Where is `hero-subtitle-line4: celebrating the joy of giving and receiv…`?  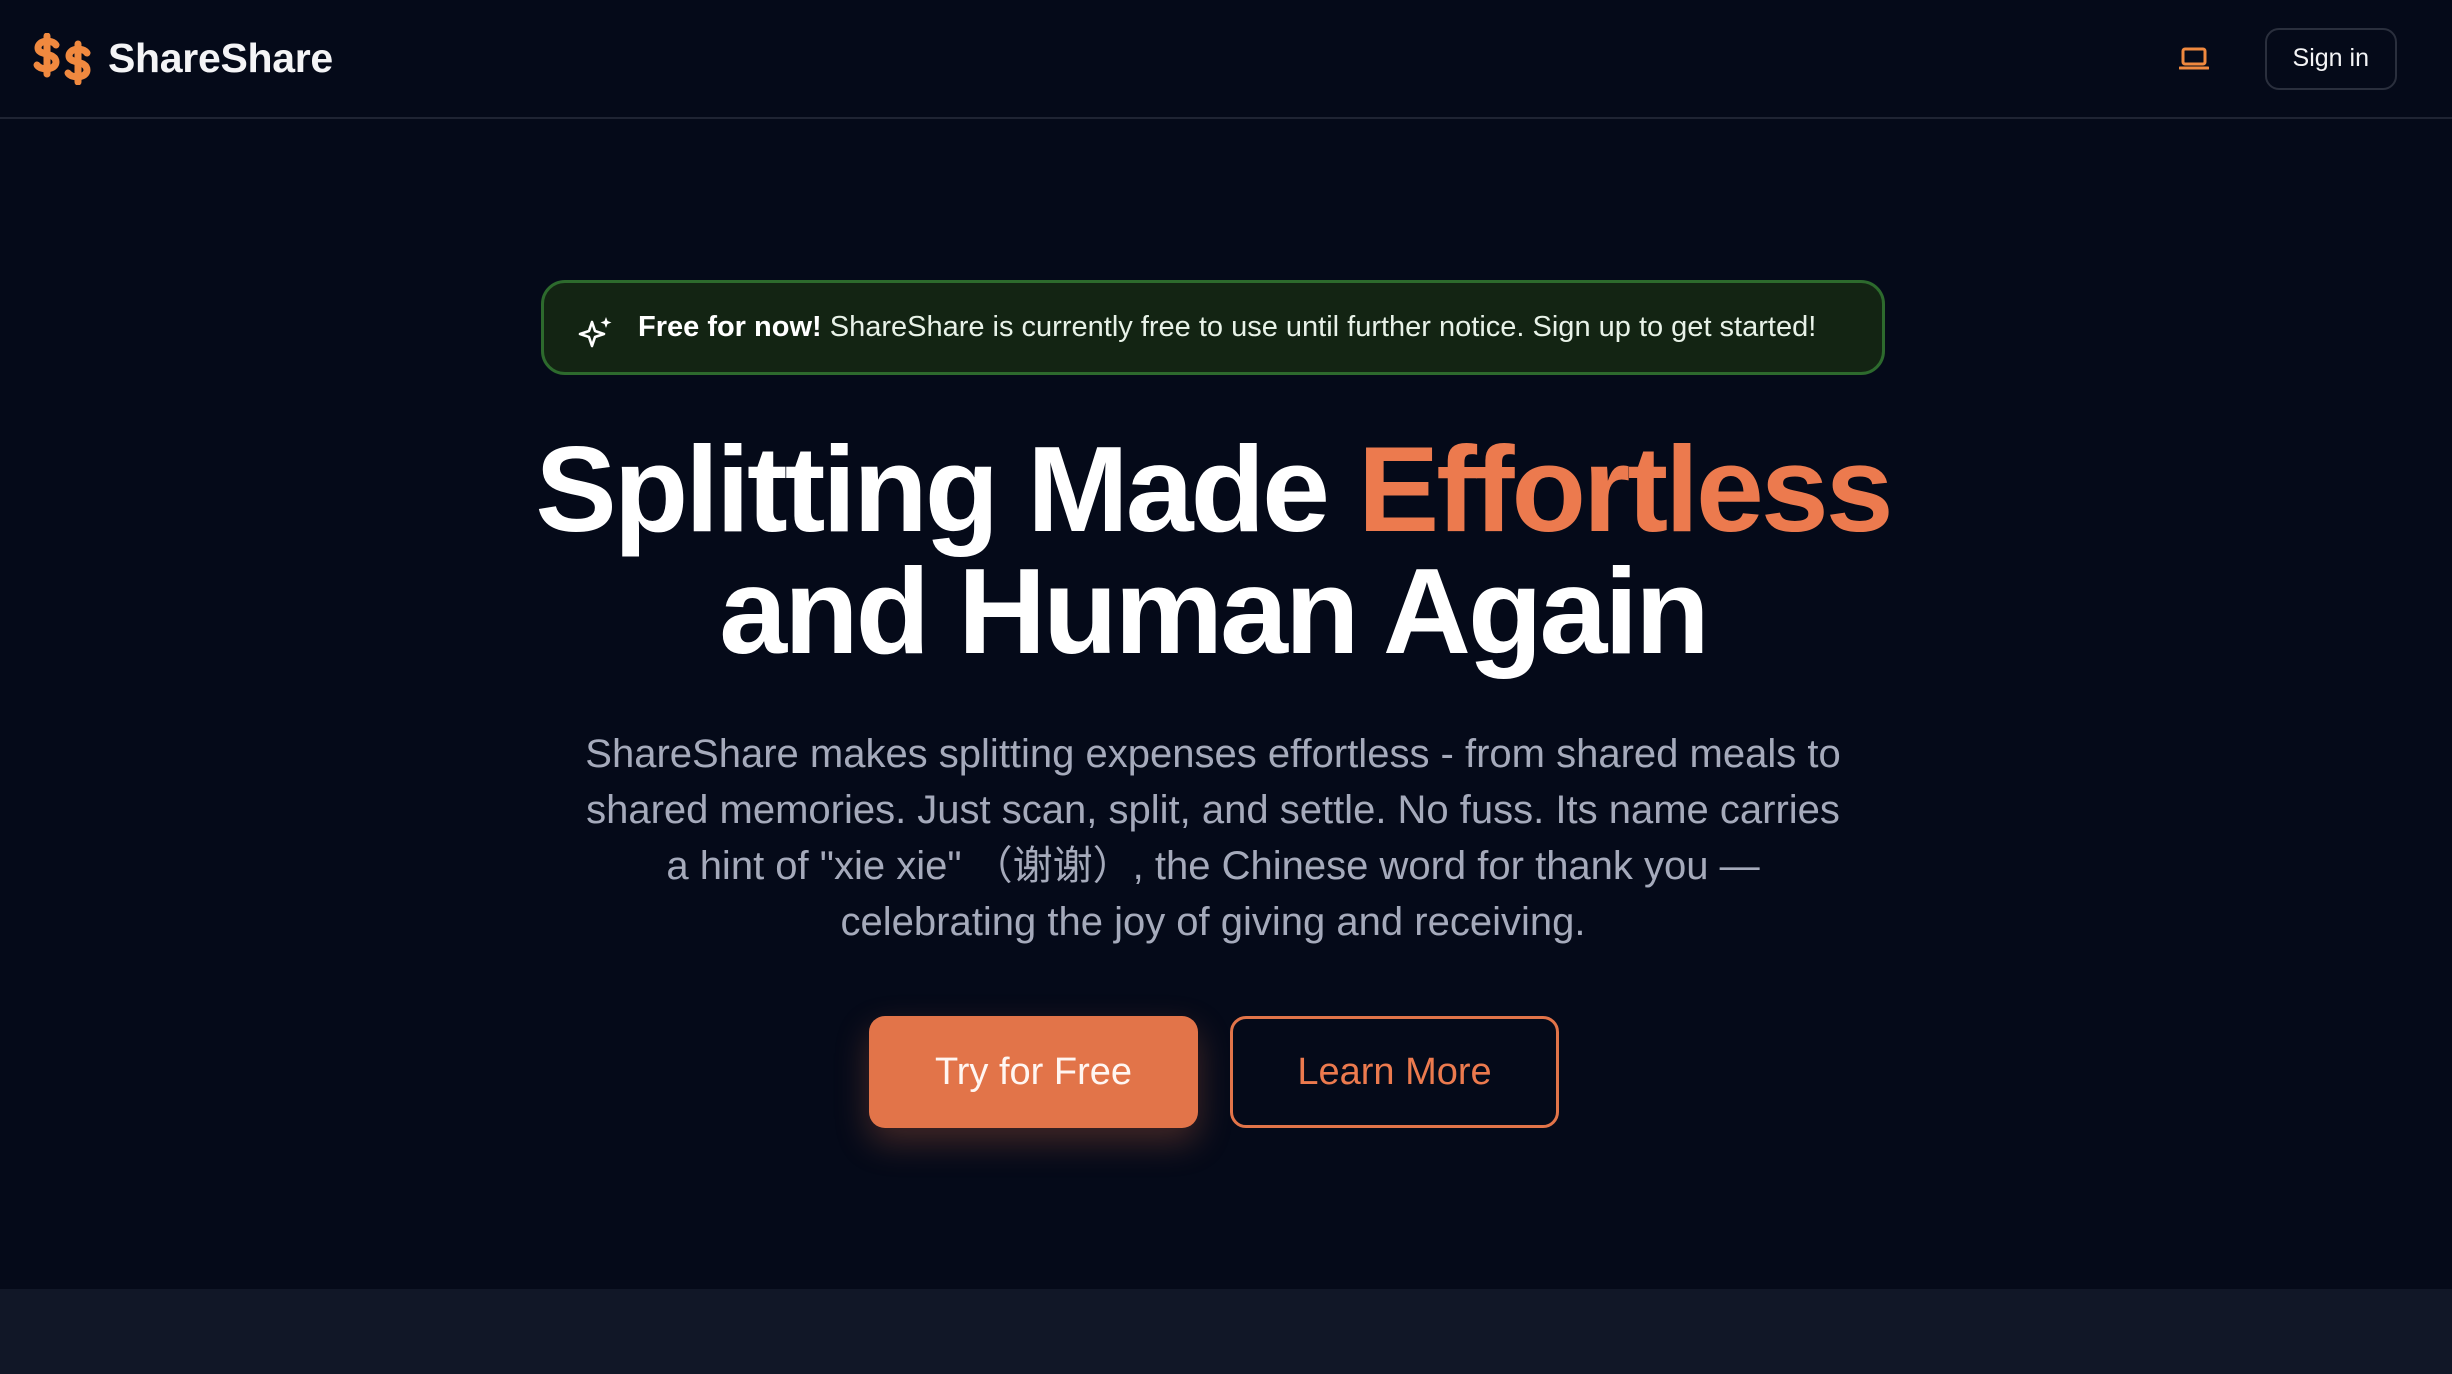
hero-subtitle-line4: celebrating the joy of giving and receiv… is located at coordinates (1213, 922).